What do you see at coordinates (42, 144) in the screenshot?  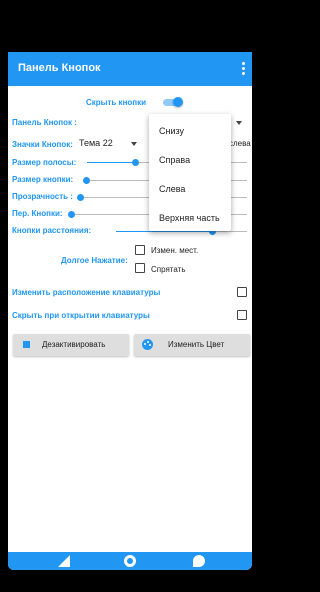 I see `icons-label: Значки Кнопок:` at bounding box center [42, 144].